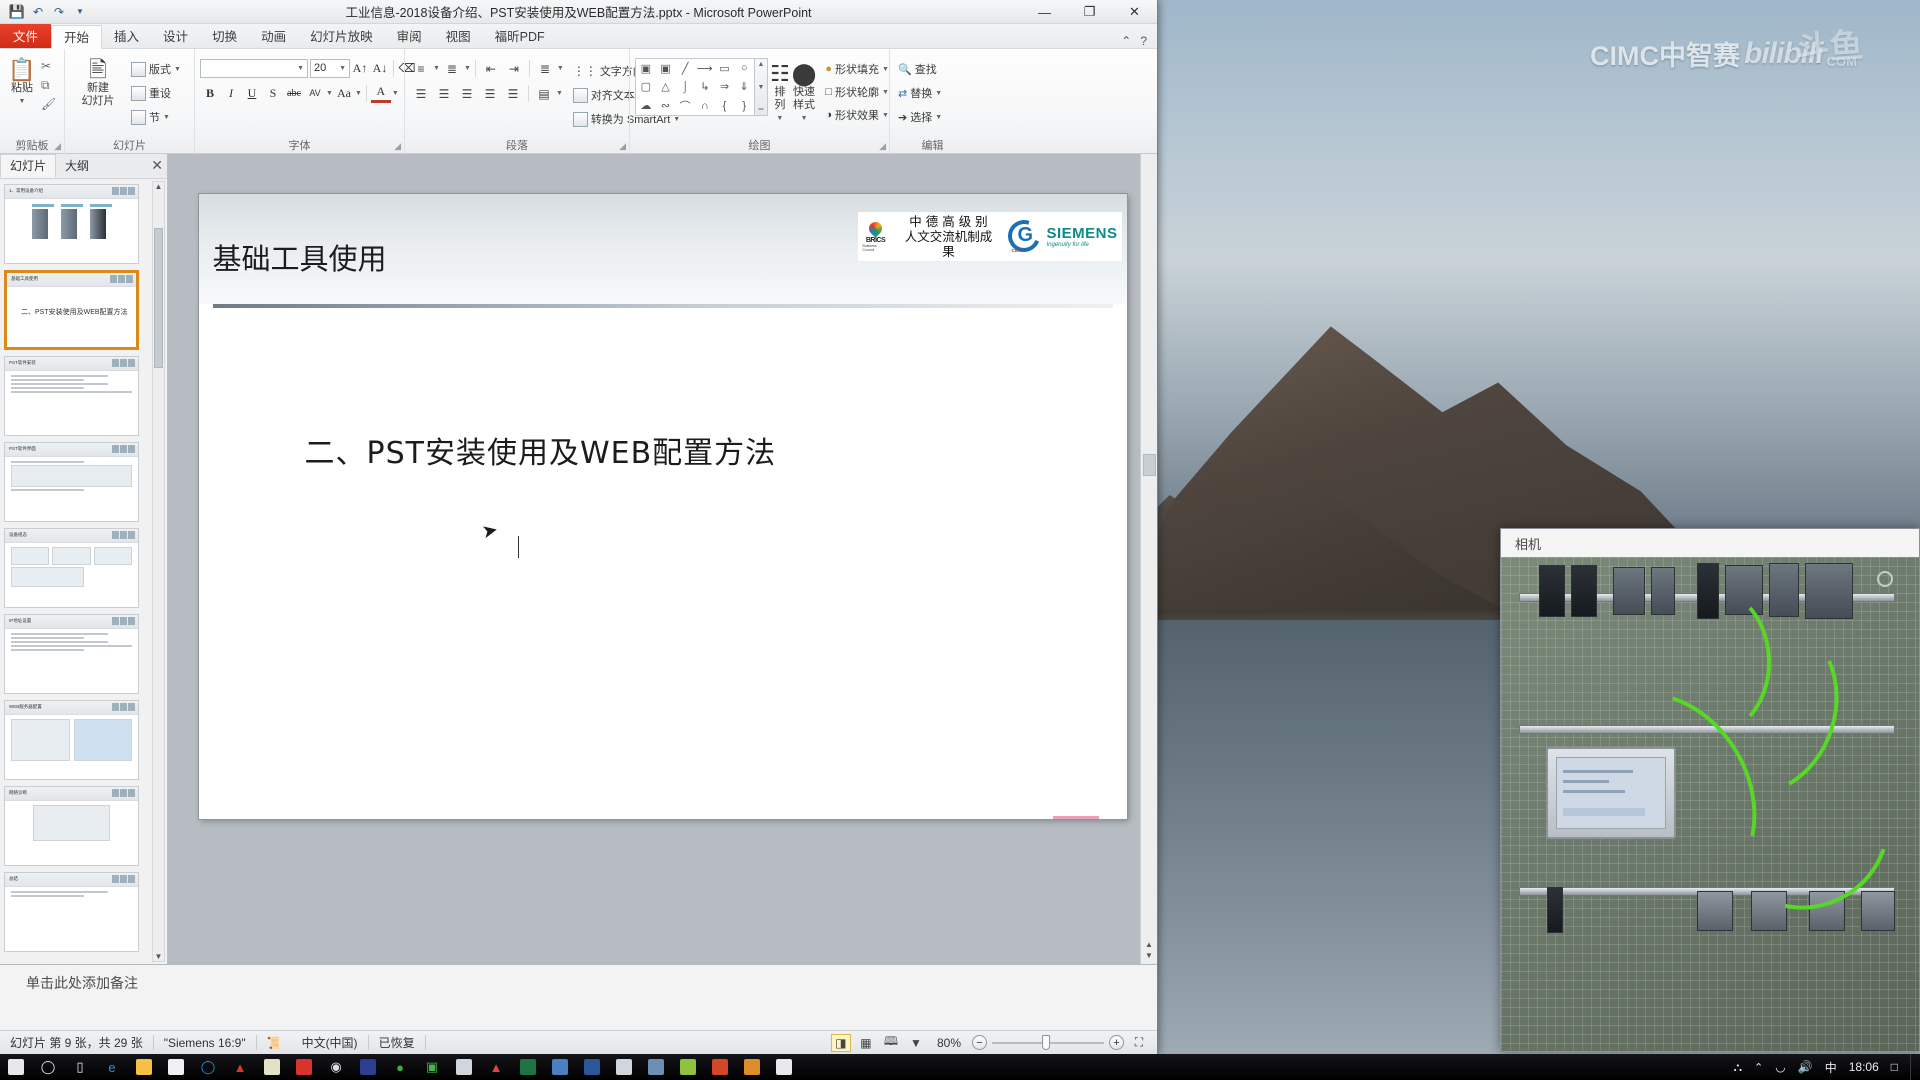 This screenshot has width=1920, height=1080. Describe the element at coordinates (528, 1067) in the screenshot. I see `excel-icon` at that location.